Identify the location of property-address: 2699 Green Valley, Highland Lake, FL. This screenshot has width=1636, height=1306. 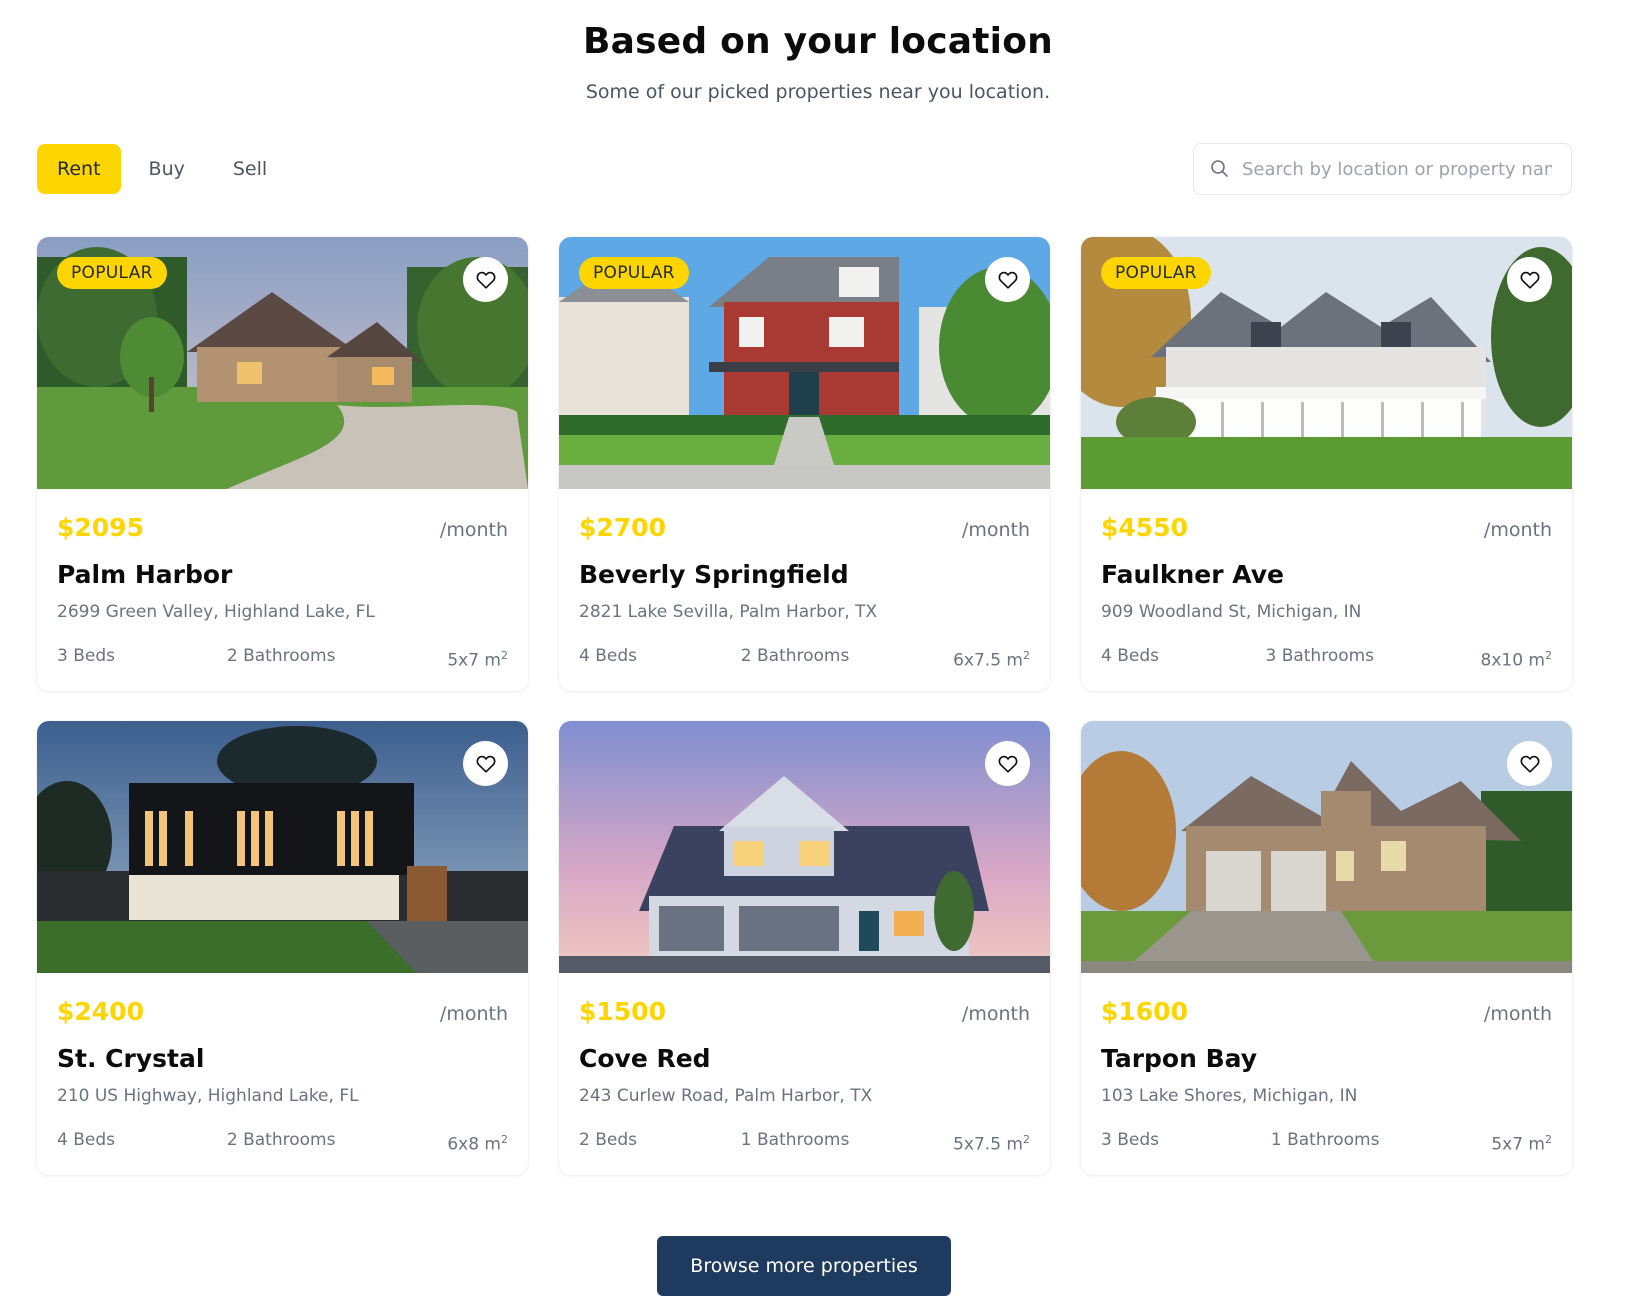
(216, 612).